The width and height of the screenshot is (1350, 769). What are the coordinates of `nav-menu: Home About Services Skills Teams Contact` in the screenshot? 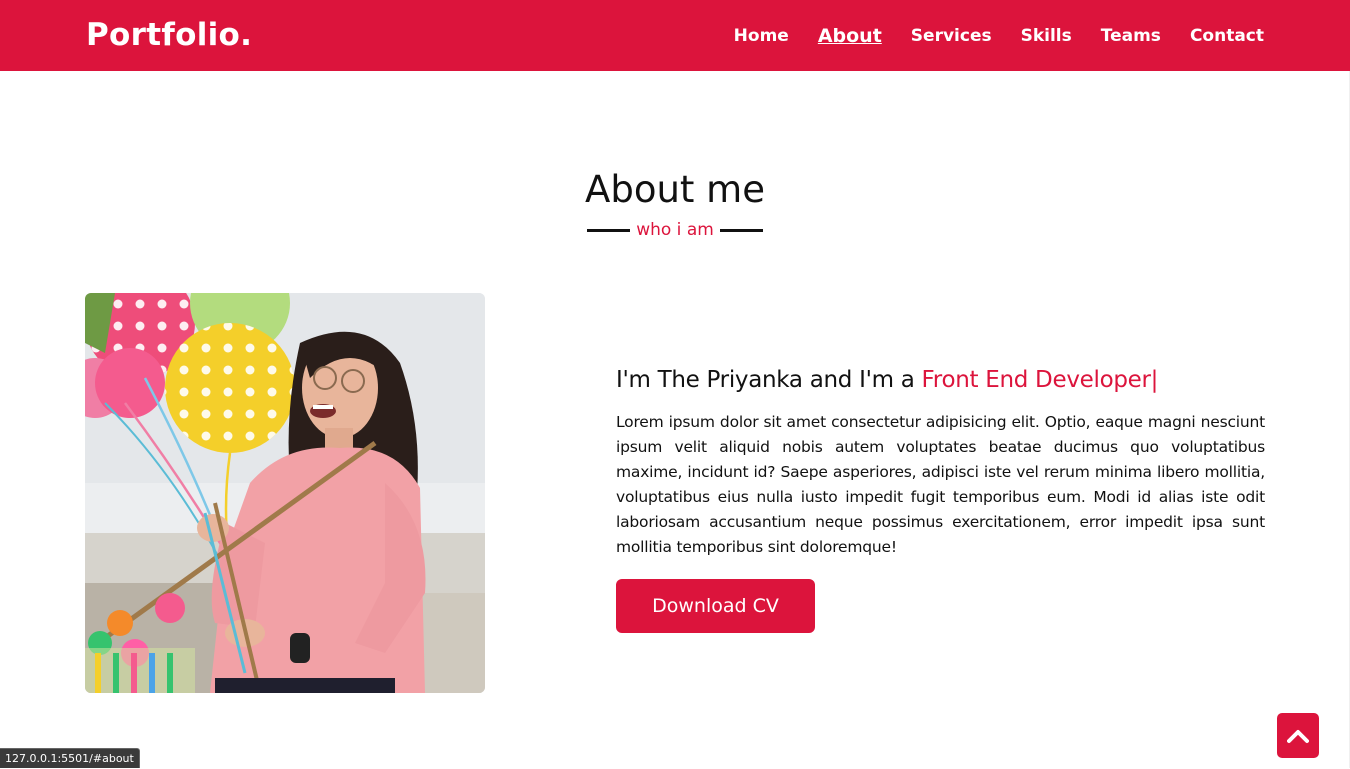 It's located at (999, 36).